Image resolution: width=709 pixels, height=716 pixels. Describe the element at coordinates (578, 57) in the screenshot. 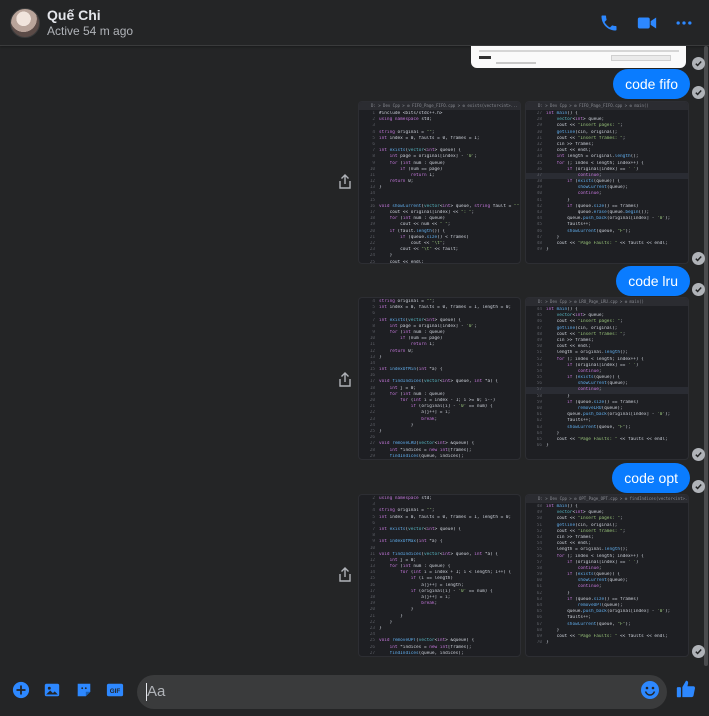

I see `image-attachment-top` at that location.